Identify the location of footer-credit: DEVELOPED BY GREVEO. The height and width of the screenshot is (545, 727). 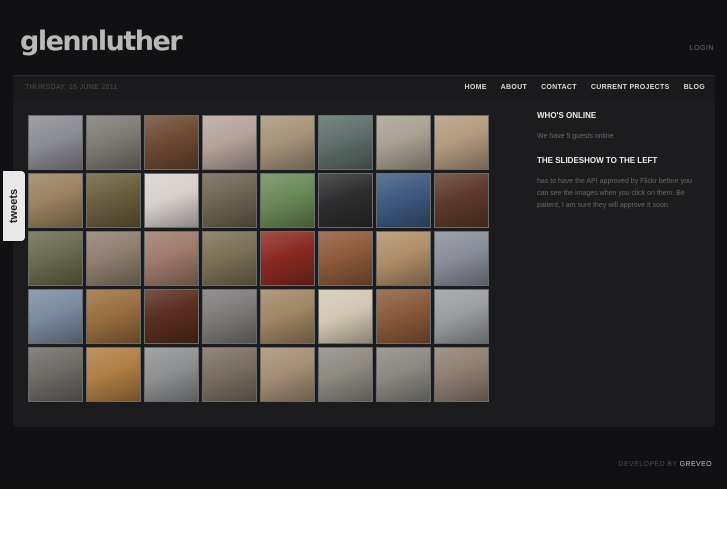
(665, 464).